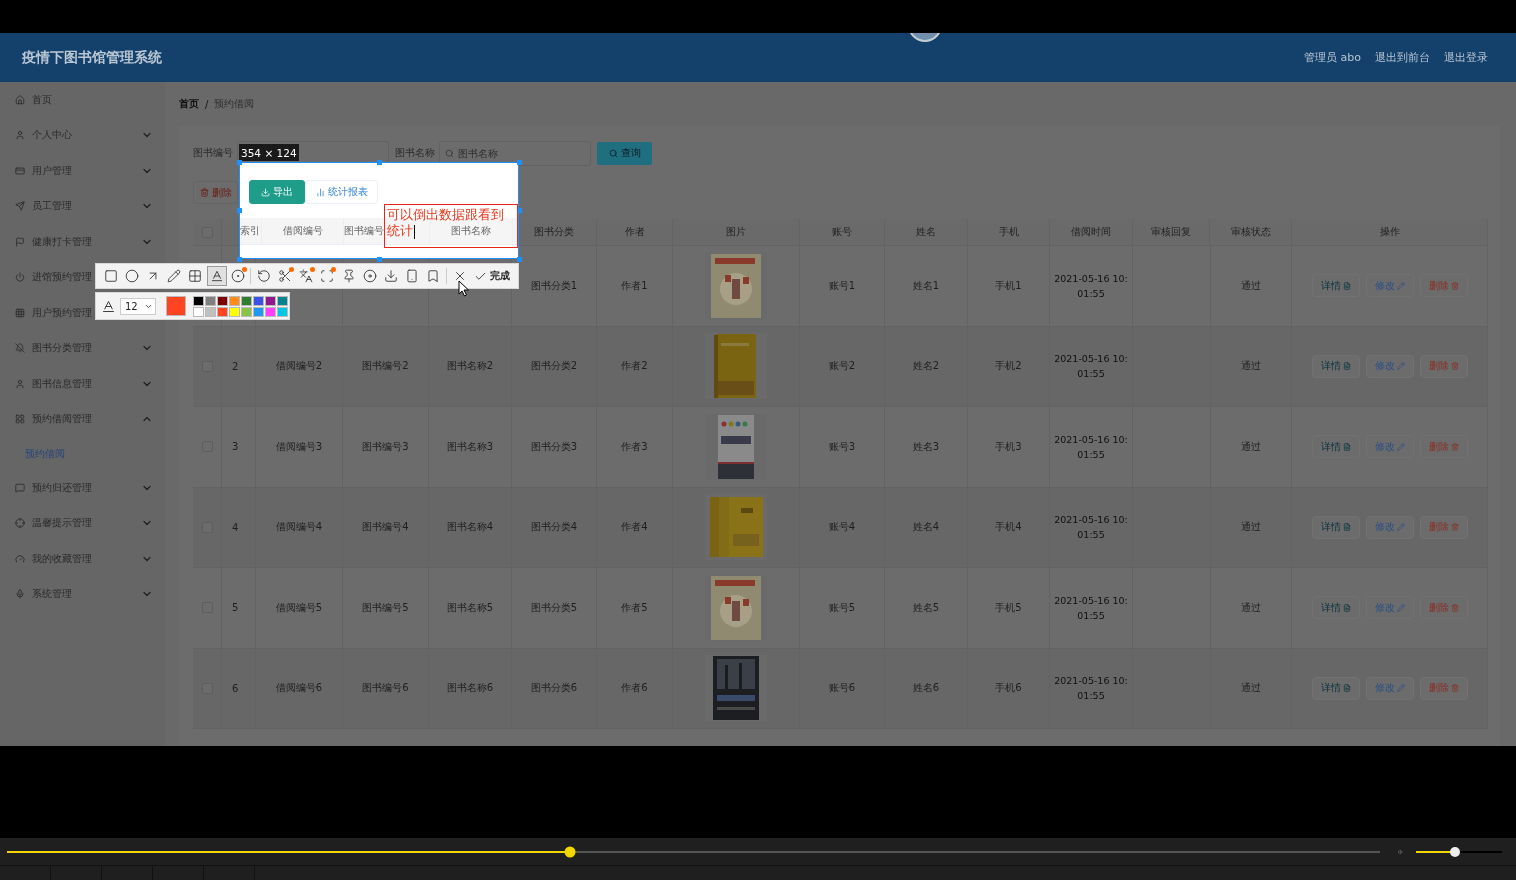 The width and height of the screenshot is (1516, 880). I want to click on column-header: 手机, so click(1008, 232).